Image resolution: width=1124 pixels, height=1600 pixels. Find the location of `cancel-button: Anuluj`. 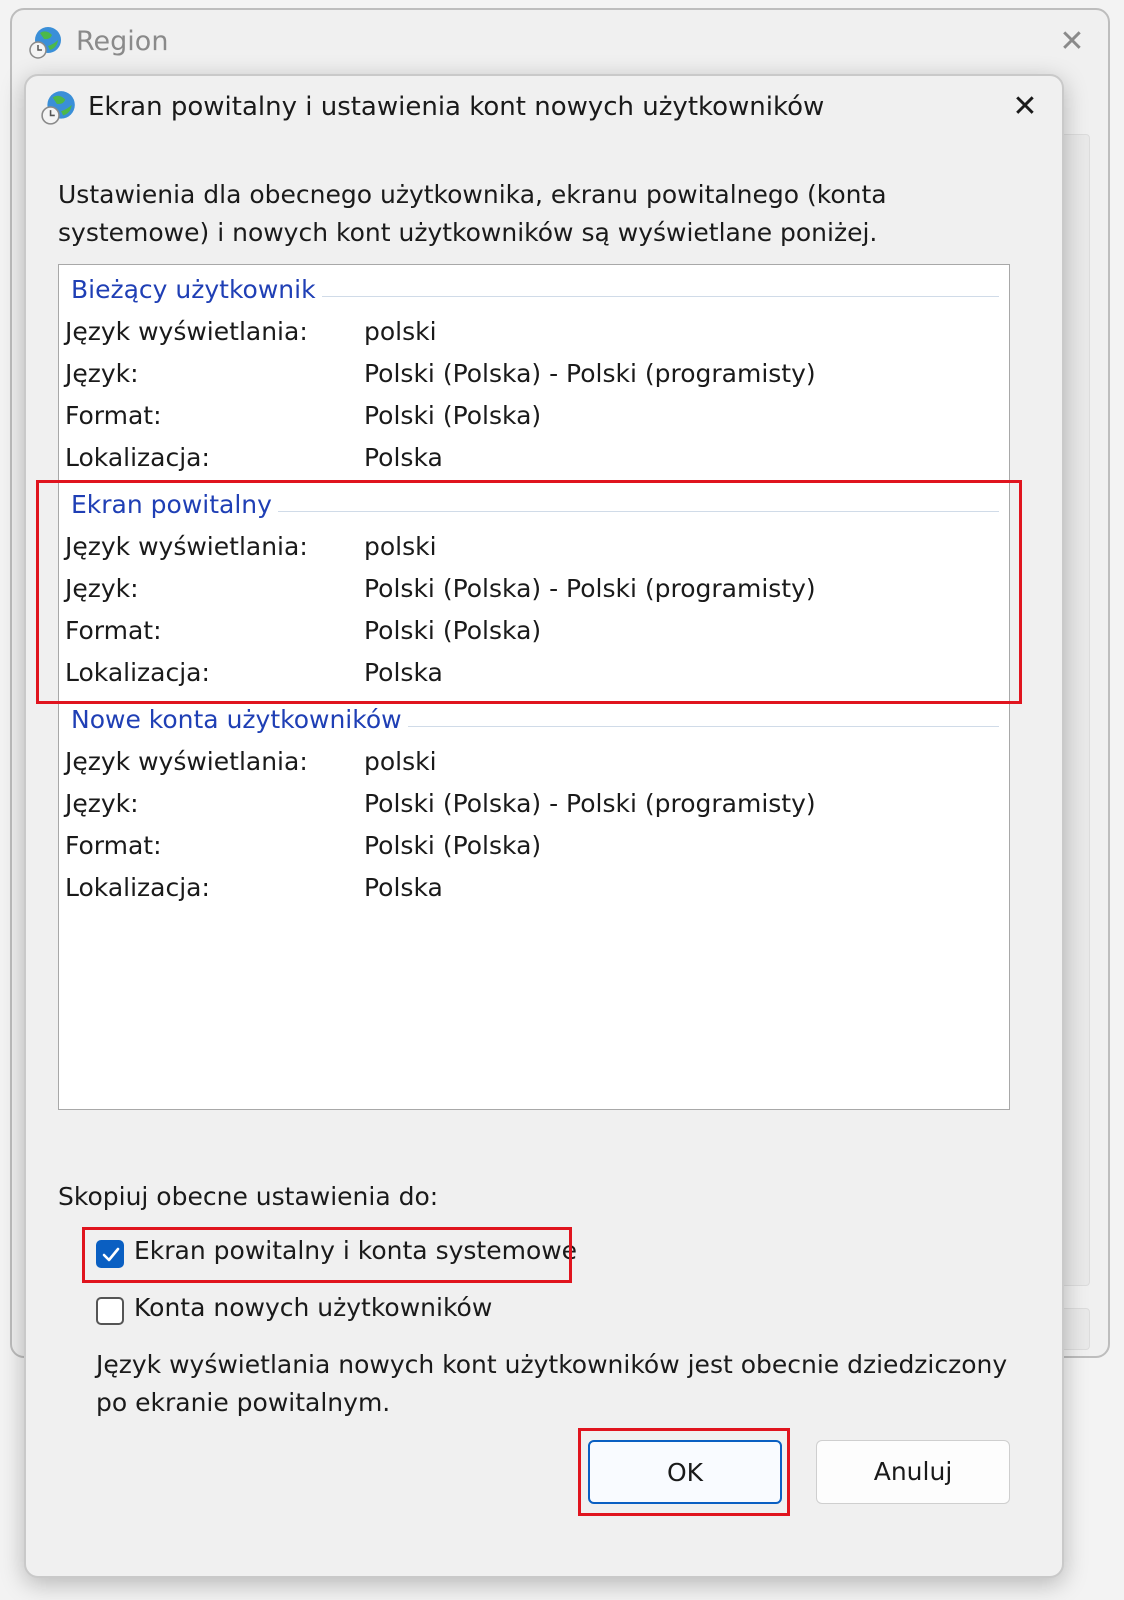

cancel-button: Anuluj is located at coordinates (913, 1472).